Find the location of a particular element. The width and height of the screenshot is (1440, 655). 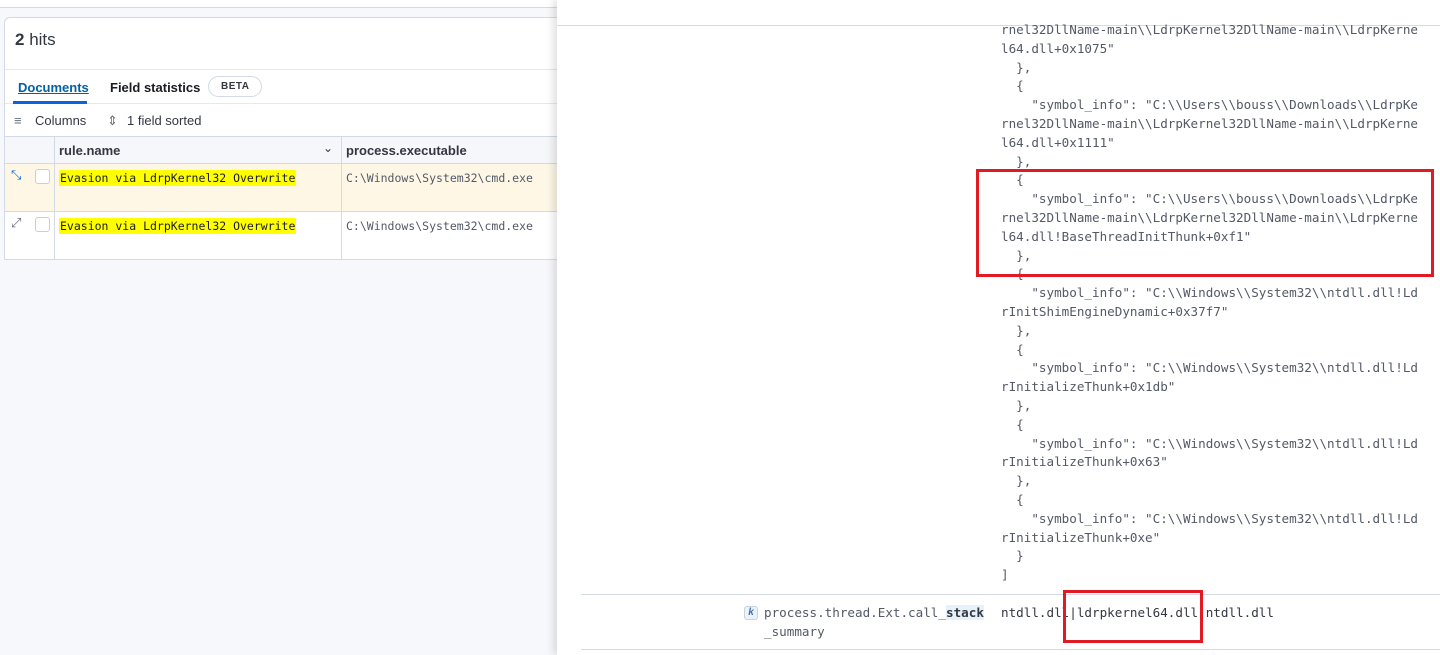

top-strip is located at coordinates (280, 4).